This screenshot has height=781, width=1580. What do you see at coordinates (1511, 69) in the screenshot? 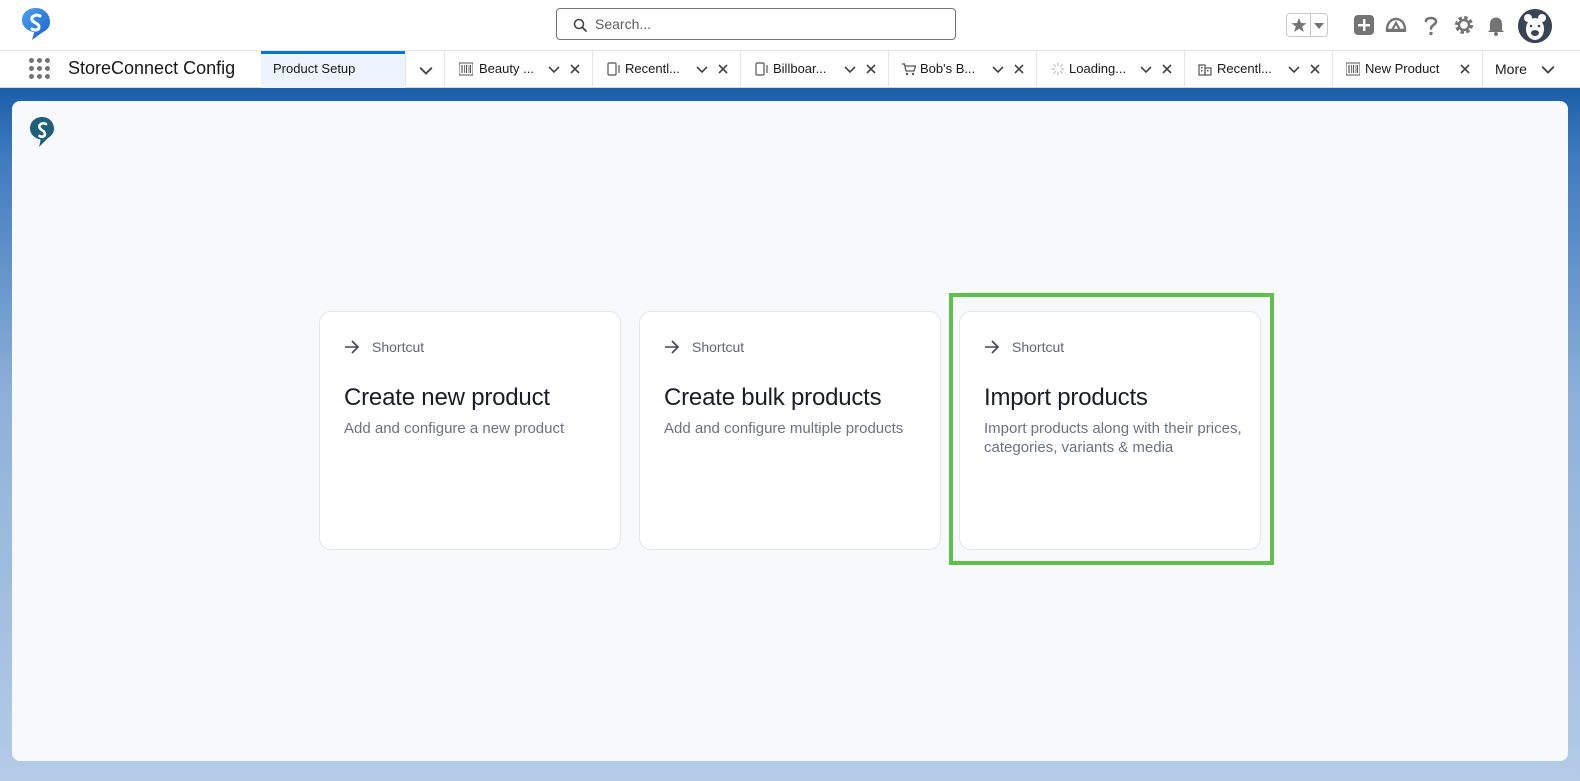
I see `more-label: More` at bounding box center [1511, 69].